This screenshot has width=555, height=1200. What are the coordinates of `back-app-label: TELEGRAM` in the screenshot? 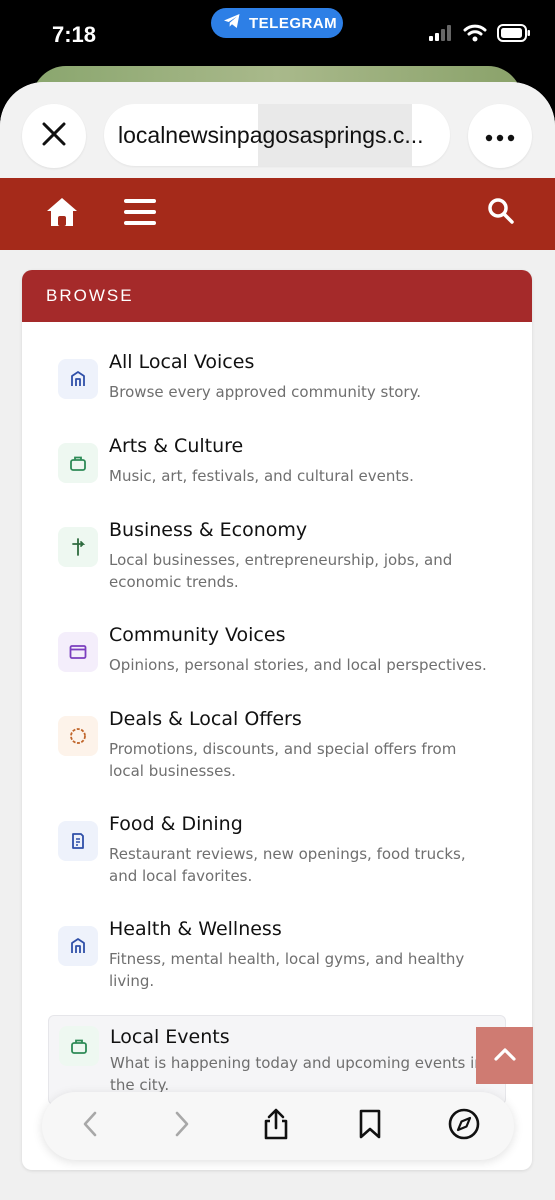 It's located at (293, 23).